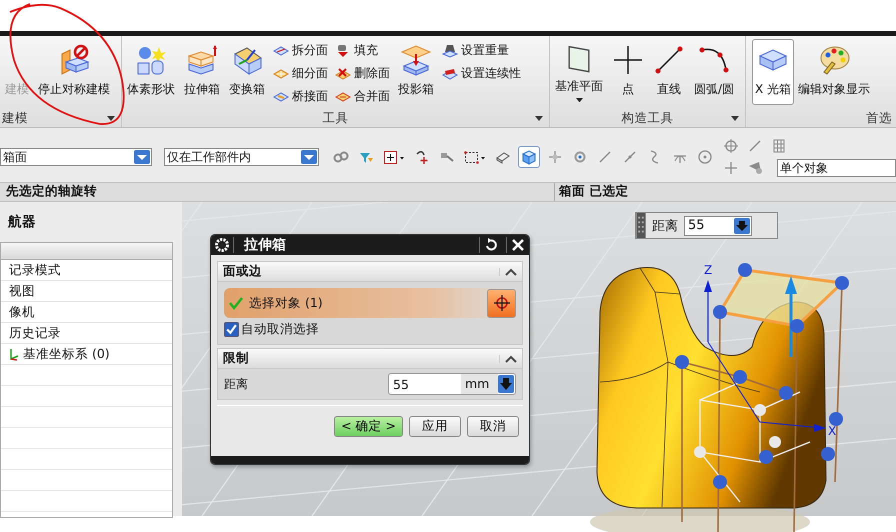 The width and height of the screenshot is (896, 532). Describe the element at coordinates (641, 225) in the screenshot. I see `grip-handle-icon` at that location.